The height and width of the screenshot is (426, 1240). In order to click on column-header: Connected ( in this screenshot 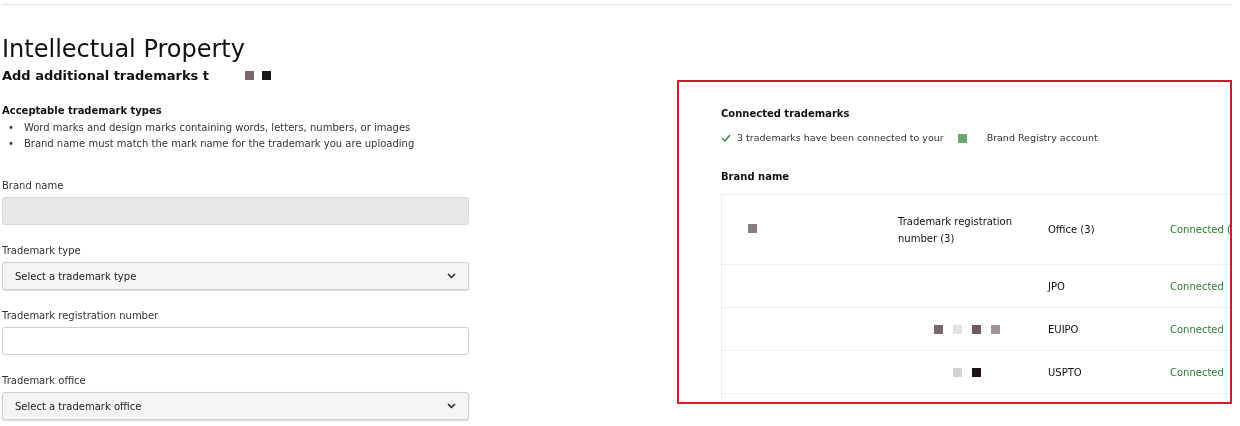, I will do `click(1199, 230)`.